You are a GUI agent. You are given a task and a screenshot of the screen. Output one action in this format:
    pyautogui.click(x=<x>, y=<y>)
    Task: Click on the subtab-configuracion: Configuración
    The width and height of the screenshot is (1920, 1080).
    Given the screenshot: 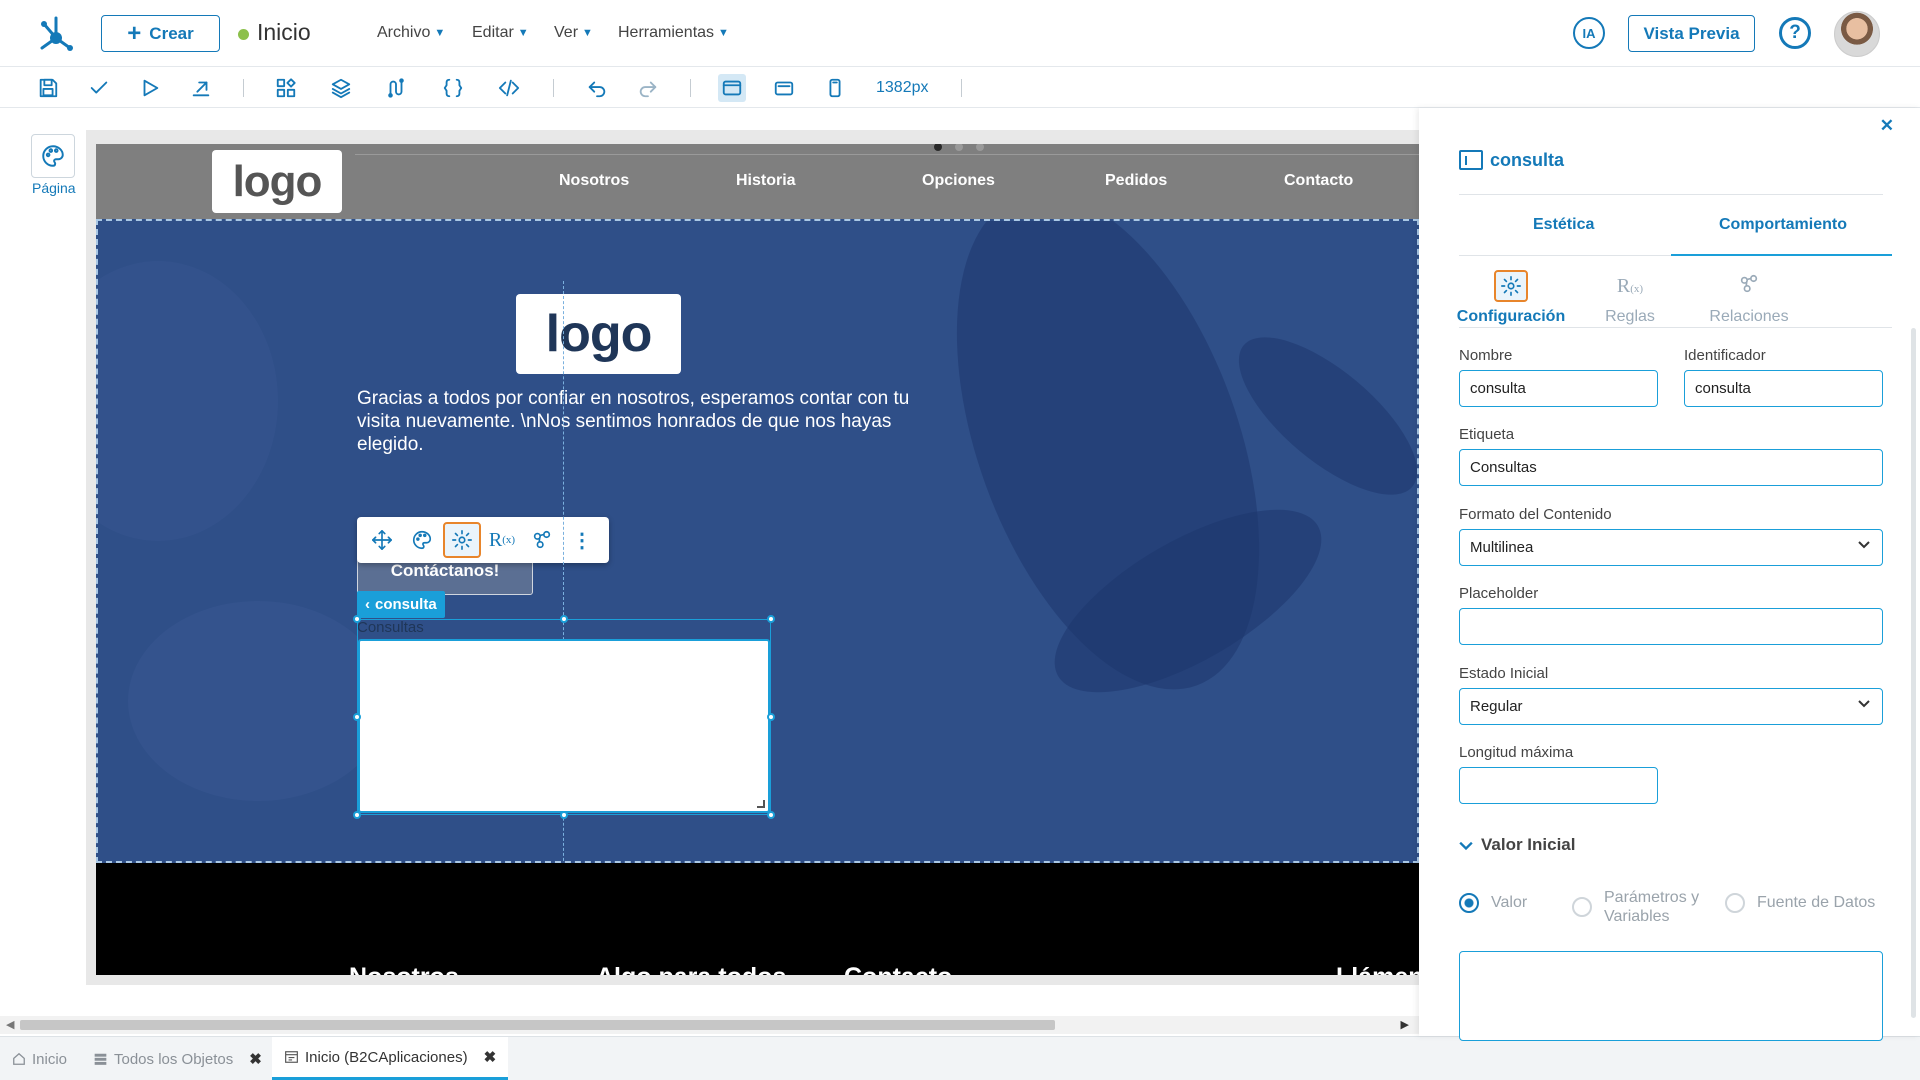 What is the action you would take?
    pyautogui.click(x=1511, y=297)
    